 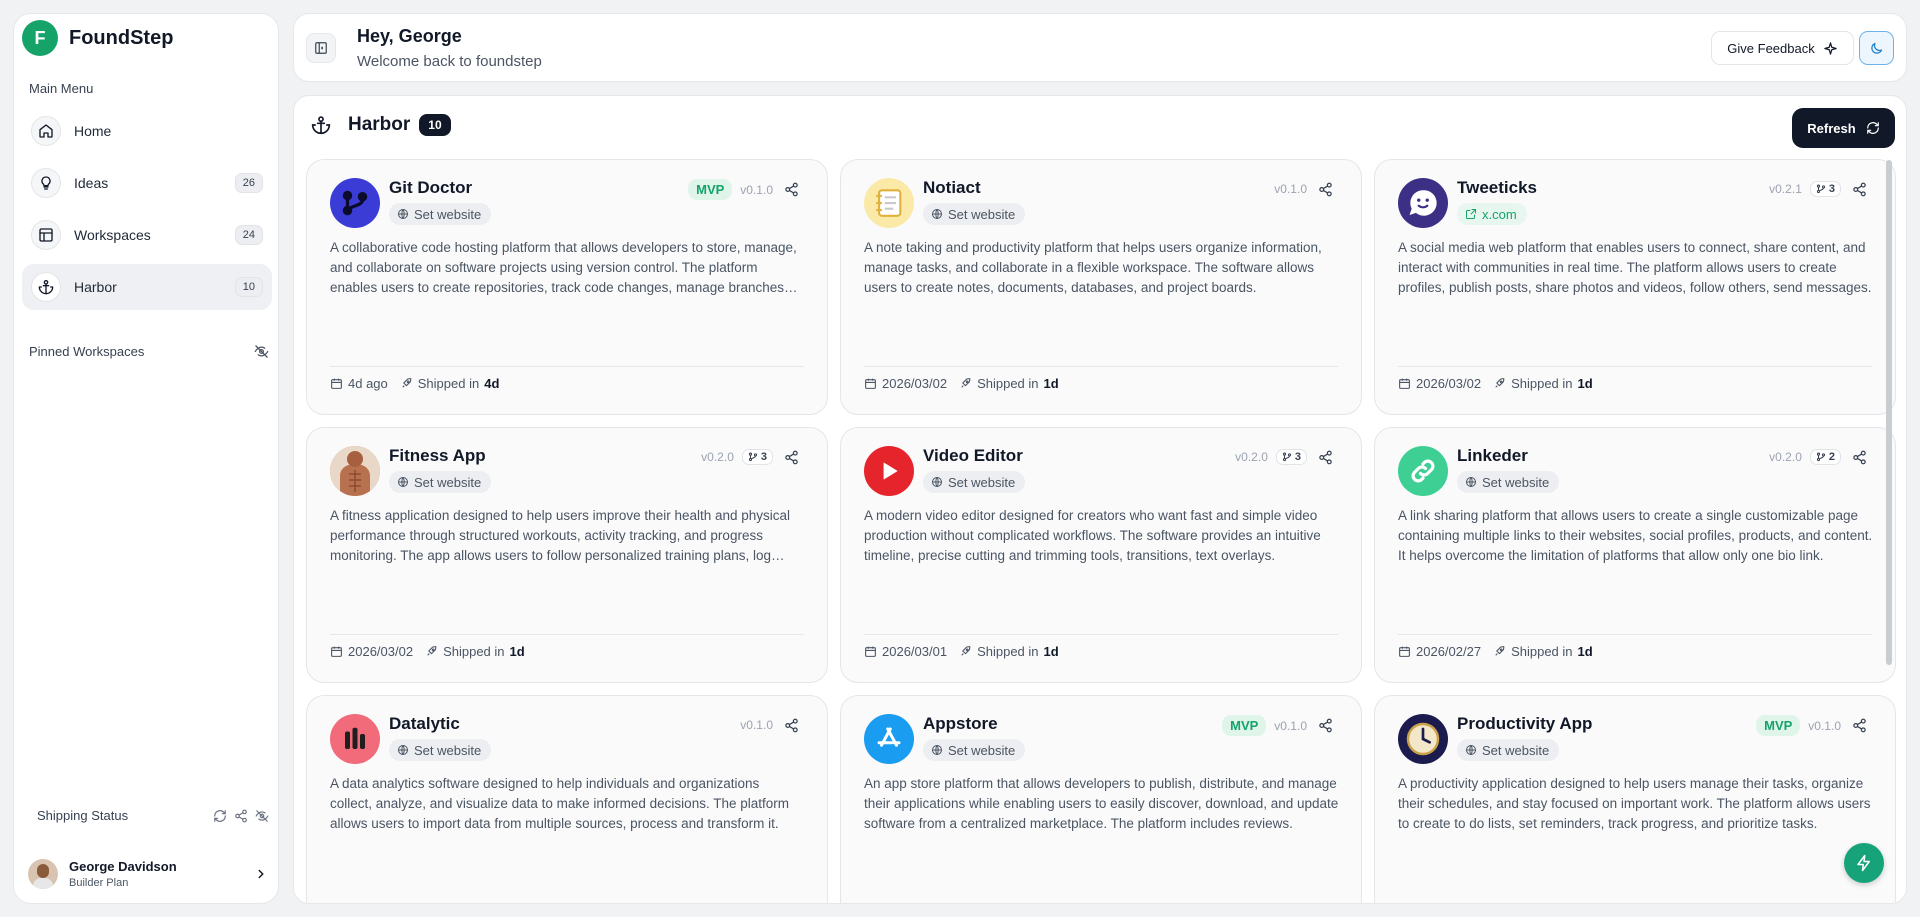 What do you see at coordinates (147, 131) in the screenshot?
I see `sidebar-item-home: Home` at bounding box center [147, 131].